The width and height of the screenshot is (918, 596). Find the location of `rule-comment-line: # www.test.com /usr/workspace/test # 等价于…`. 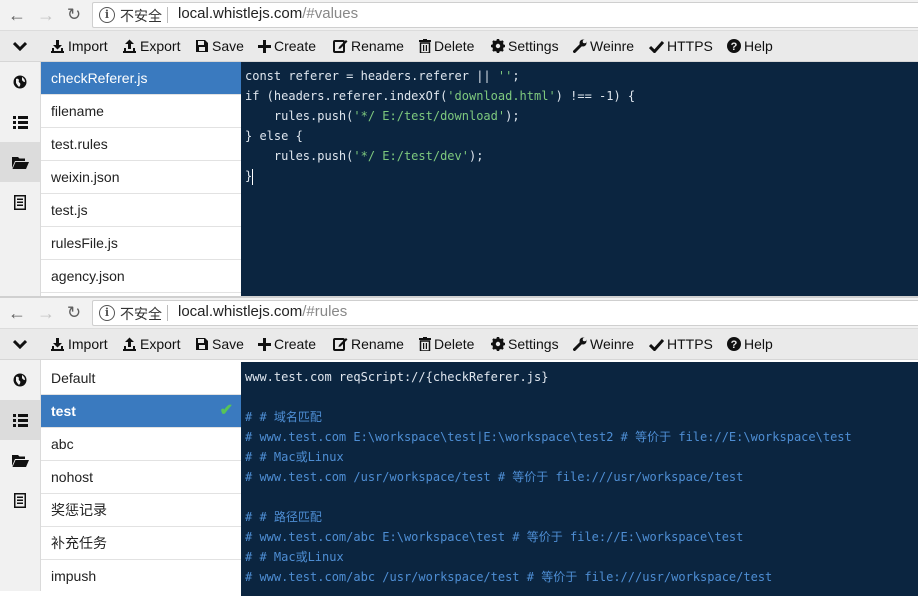

rule-comment-line: # www.test.com /usr/workspace/test # 等价于… is located at coordinates (579, 477).